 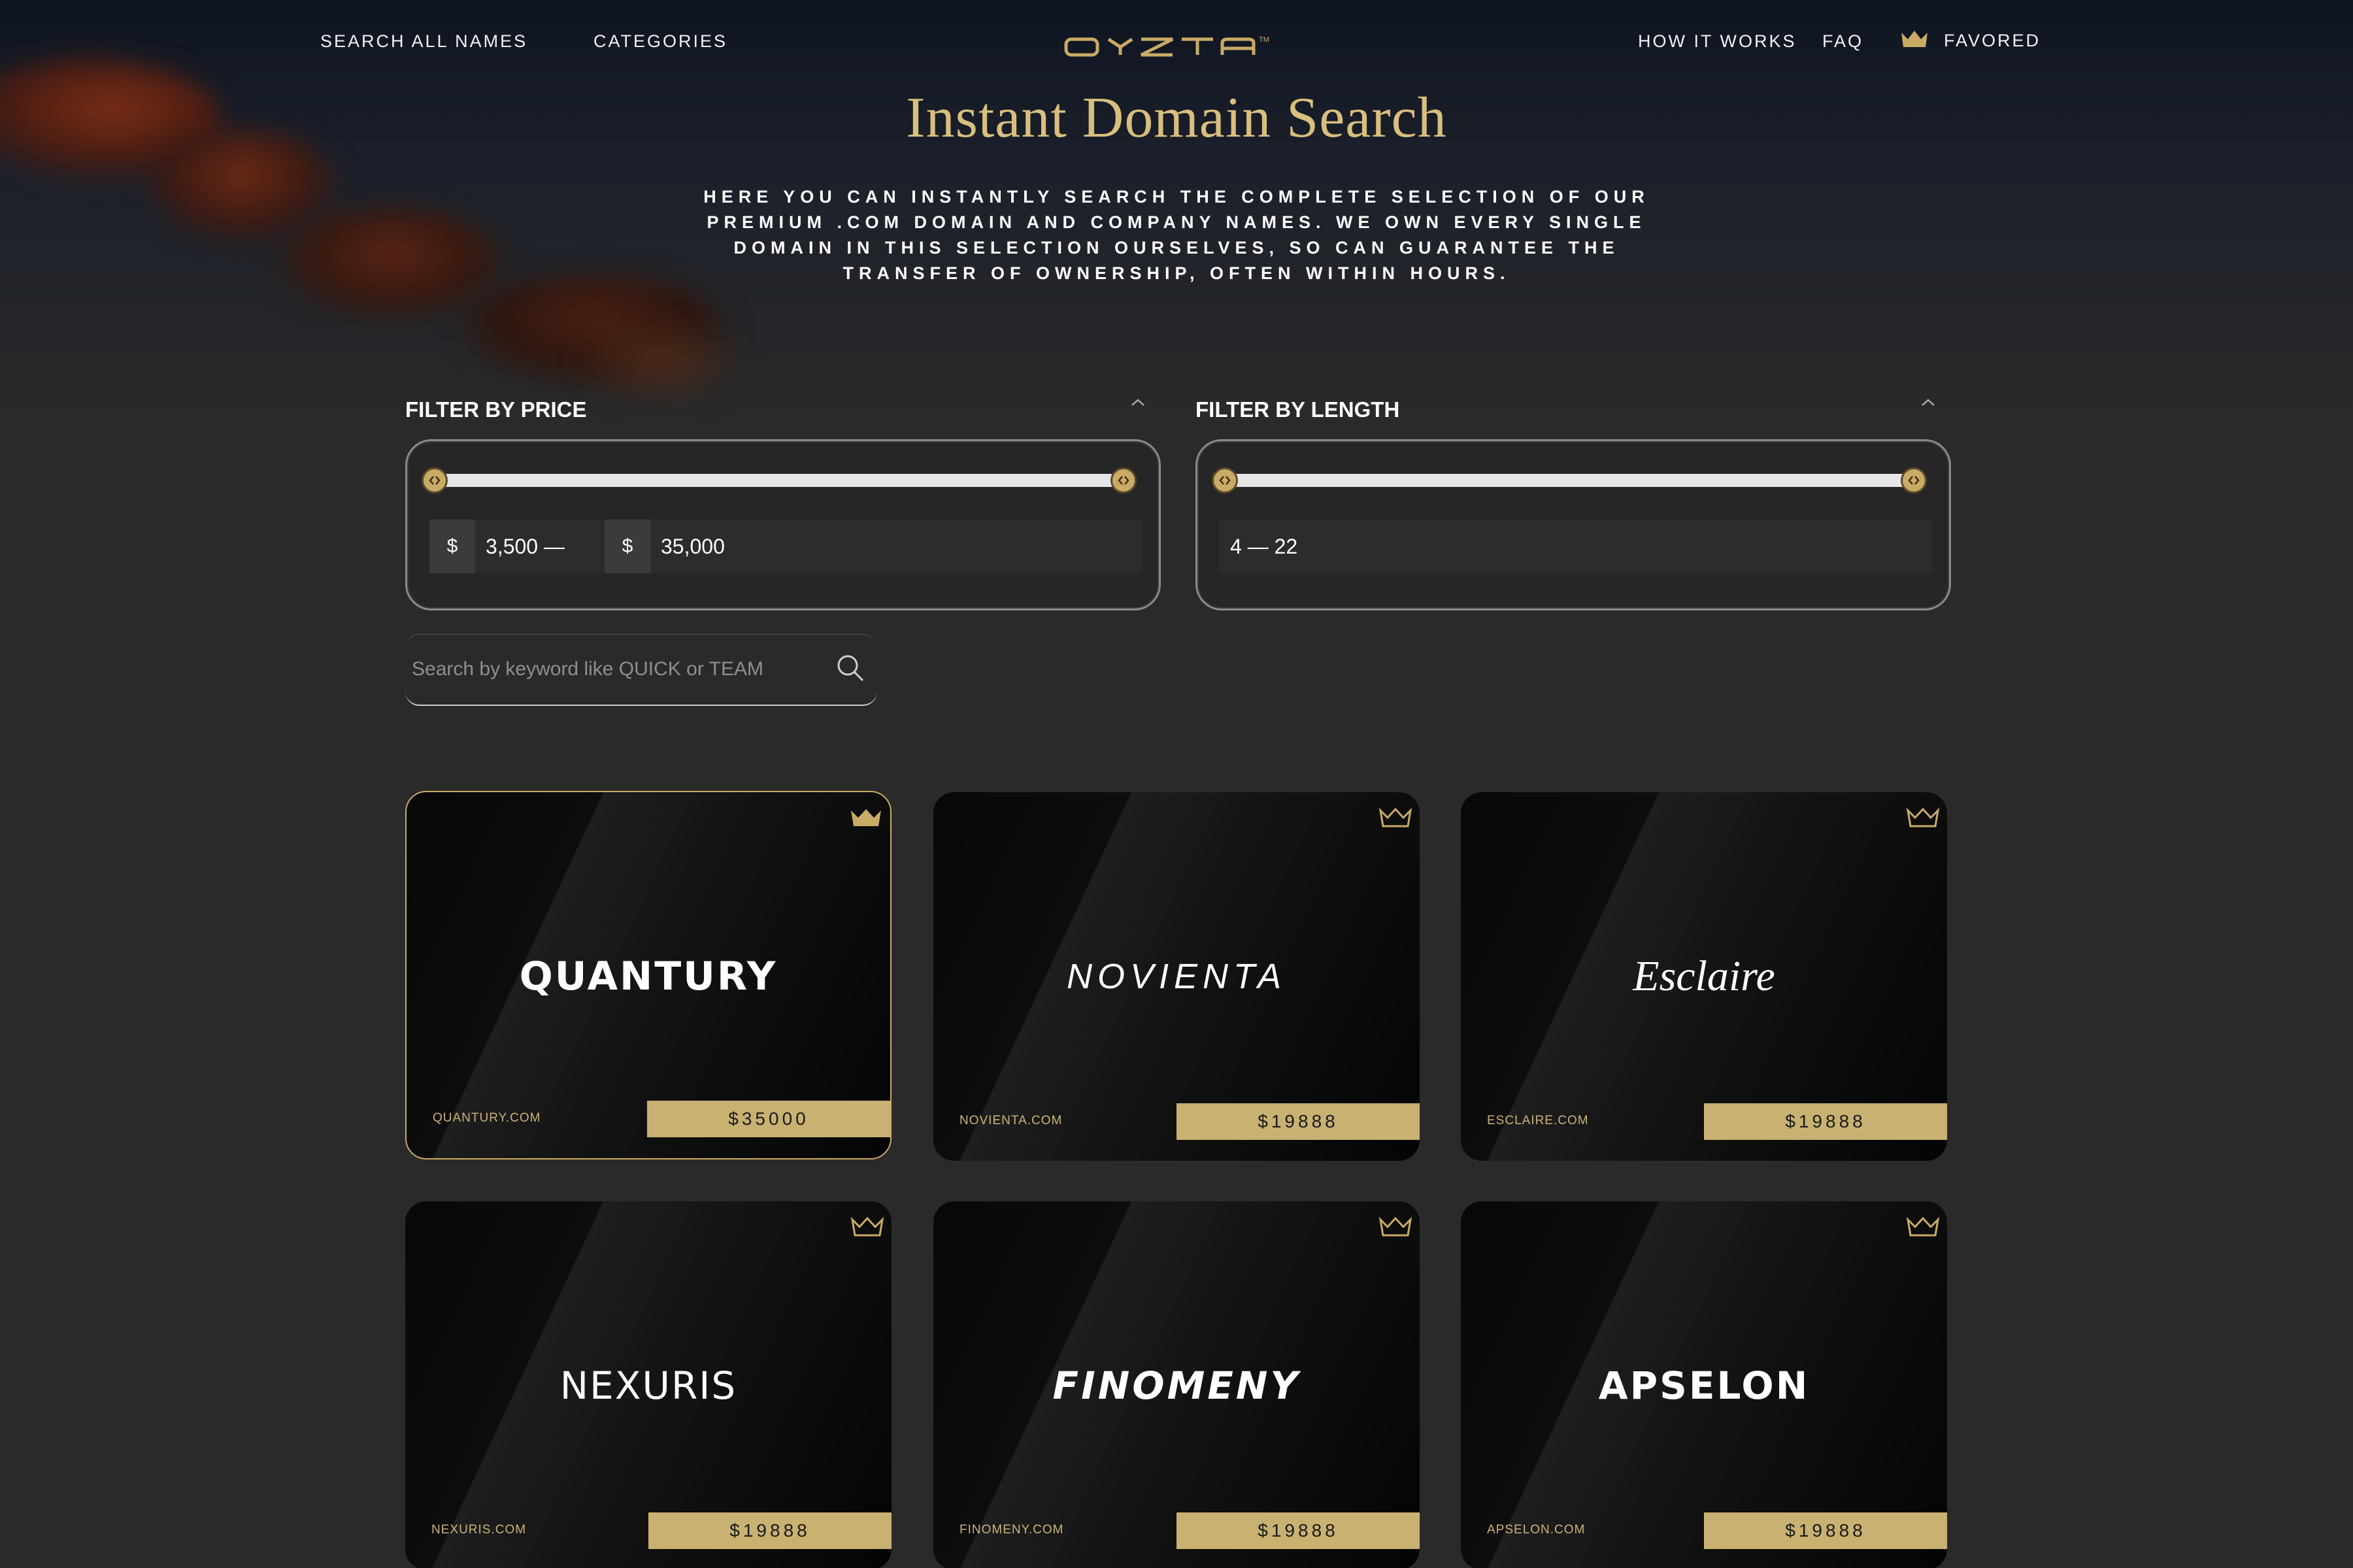 I want to click on nav-faq: FAQ, so click(x=1842, y=41).